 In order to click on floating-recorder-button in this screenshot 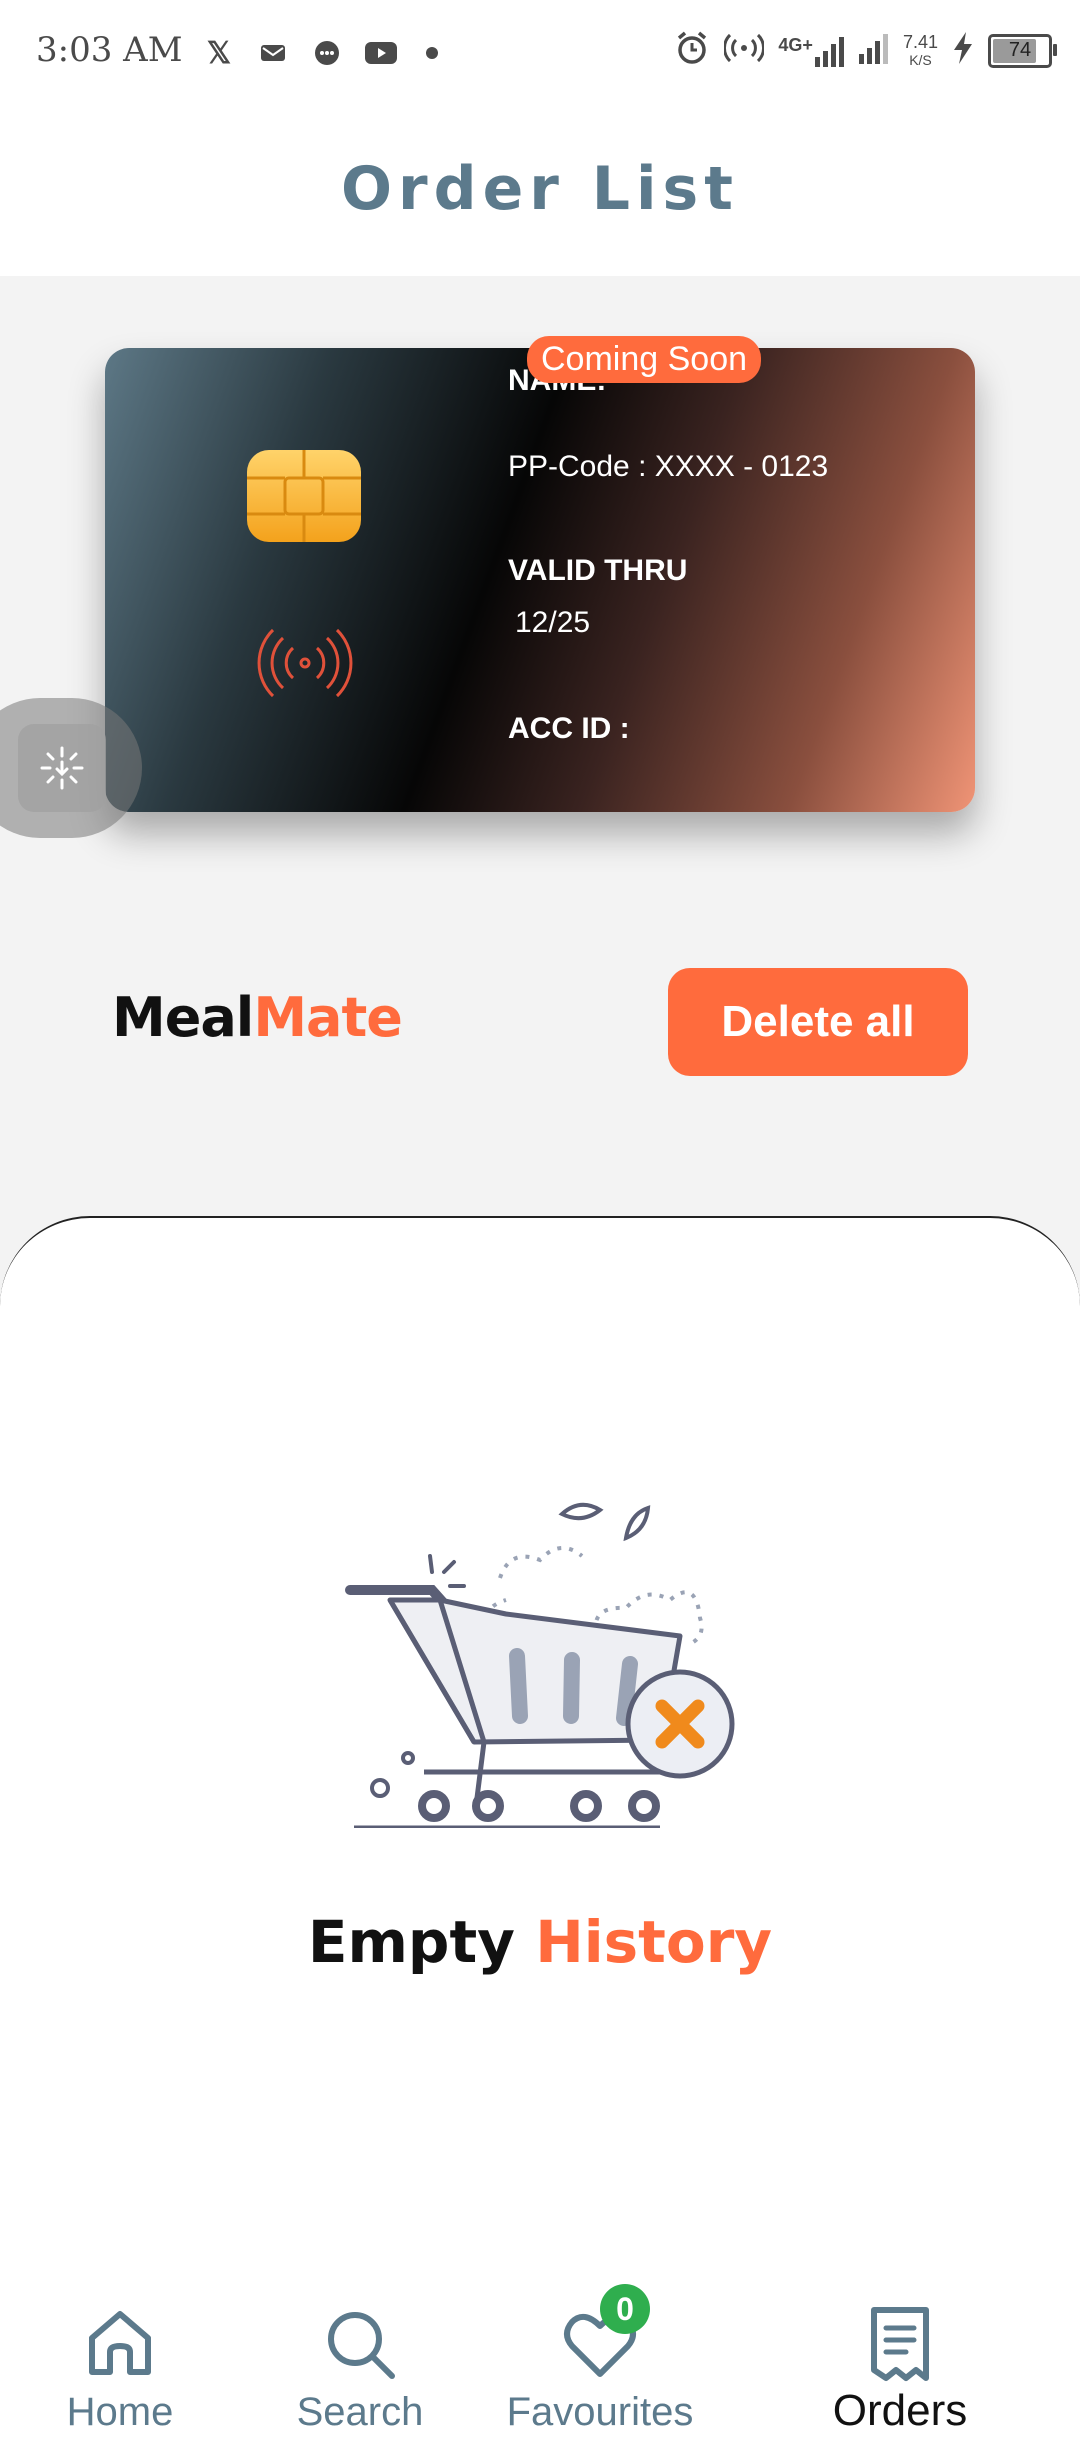, I will do `click(71, 768)`.